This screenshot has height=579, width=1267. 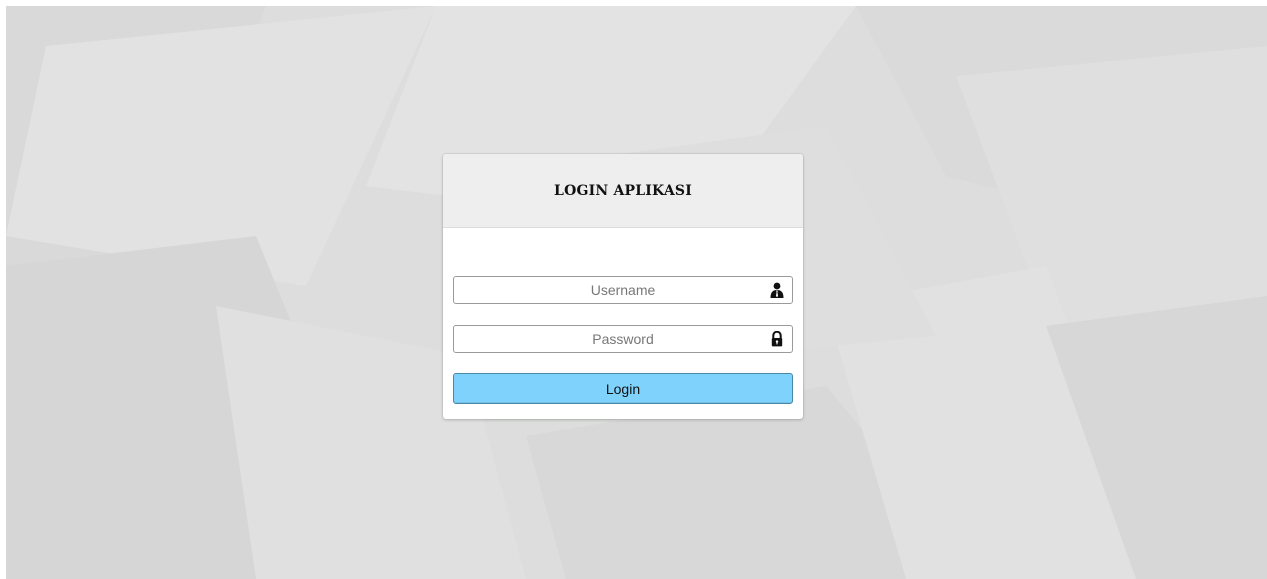 What do you see at coordinates (777, 339) in the screenshot?
I see `lock-icon` at bounding box center [777, 339].